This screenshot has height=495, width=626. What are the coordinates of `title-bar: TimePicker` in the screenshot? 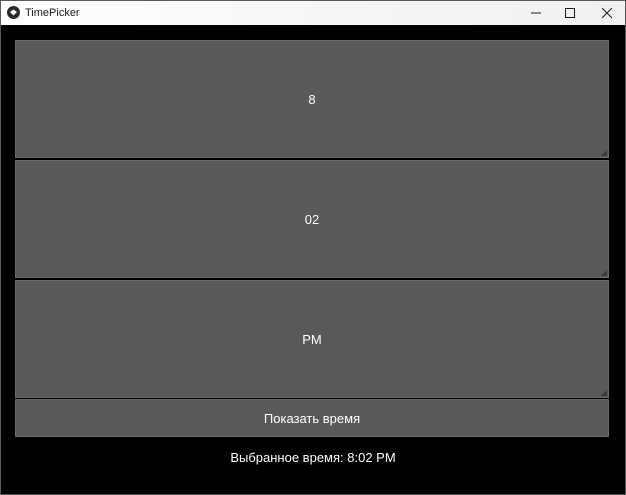 It's located at (313, 13).